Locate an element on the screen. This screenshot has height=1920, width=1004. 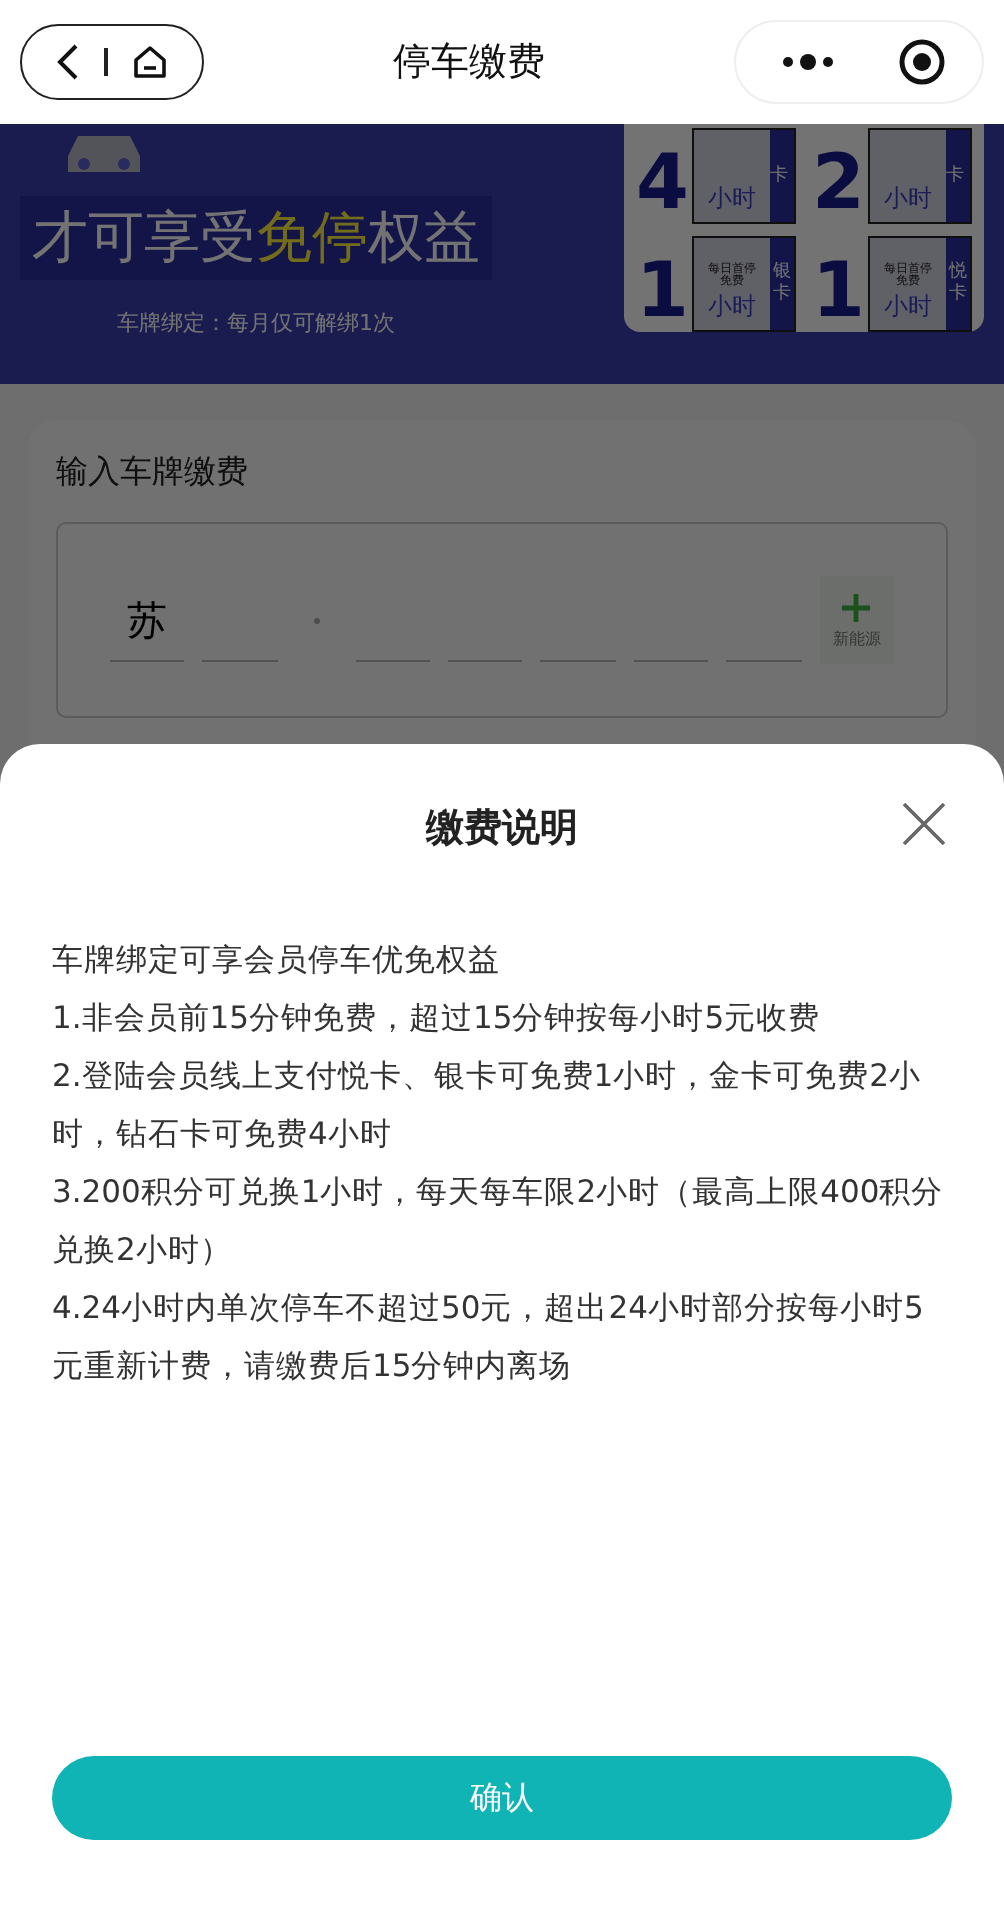
rule-text: 2.登陆会员线上支付悦卡、银卡可免费1小时，金卡可免费2小时，钻石卡可免费4小时 is located at coordinates (488, 1106).